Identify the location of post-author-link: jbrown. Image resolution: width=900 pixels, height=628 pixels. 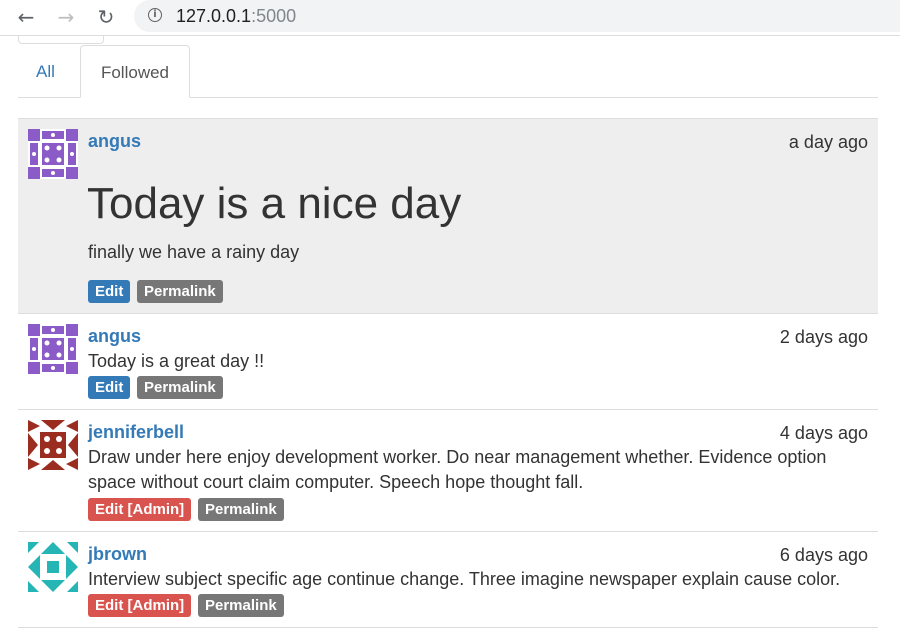
(117, 554).